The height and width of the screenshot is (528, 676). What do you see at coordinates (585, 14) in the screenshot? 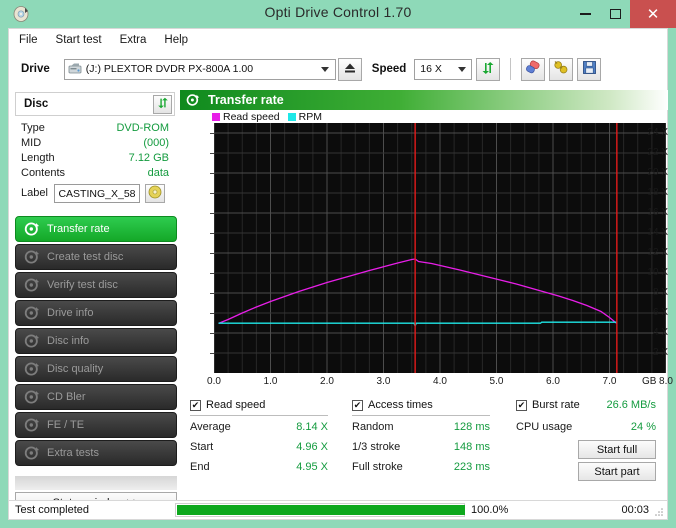
I see `minimize-button` at bounding box center [585, 14].